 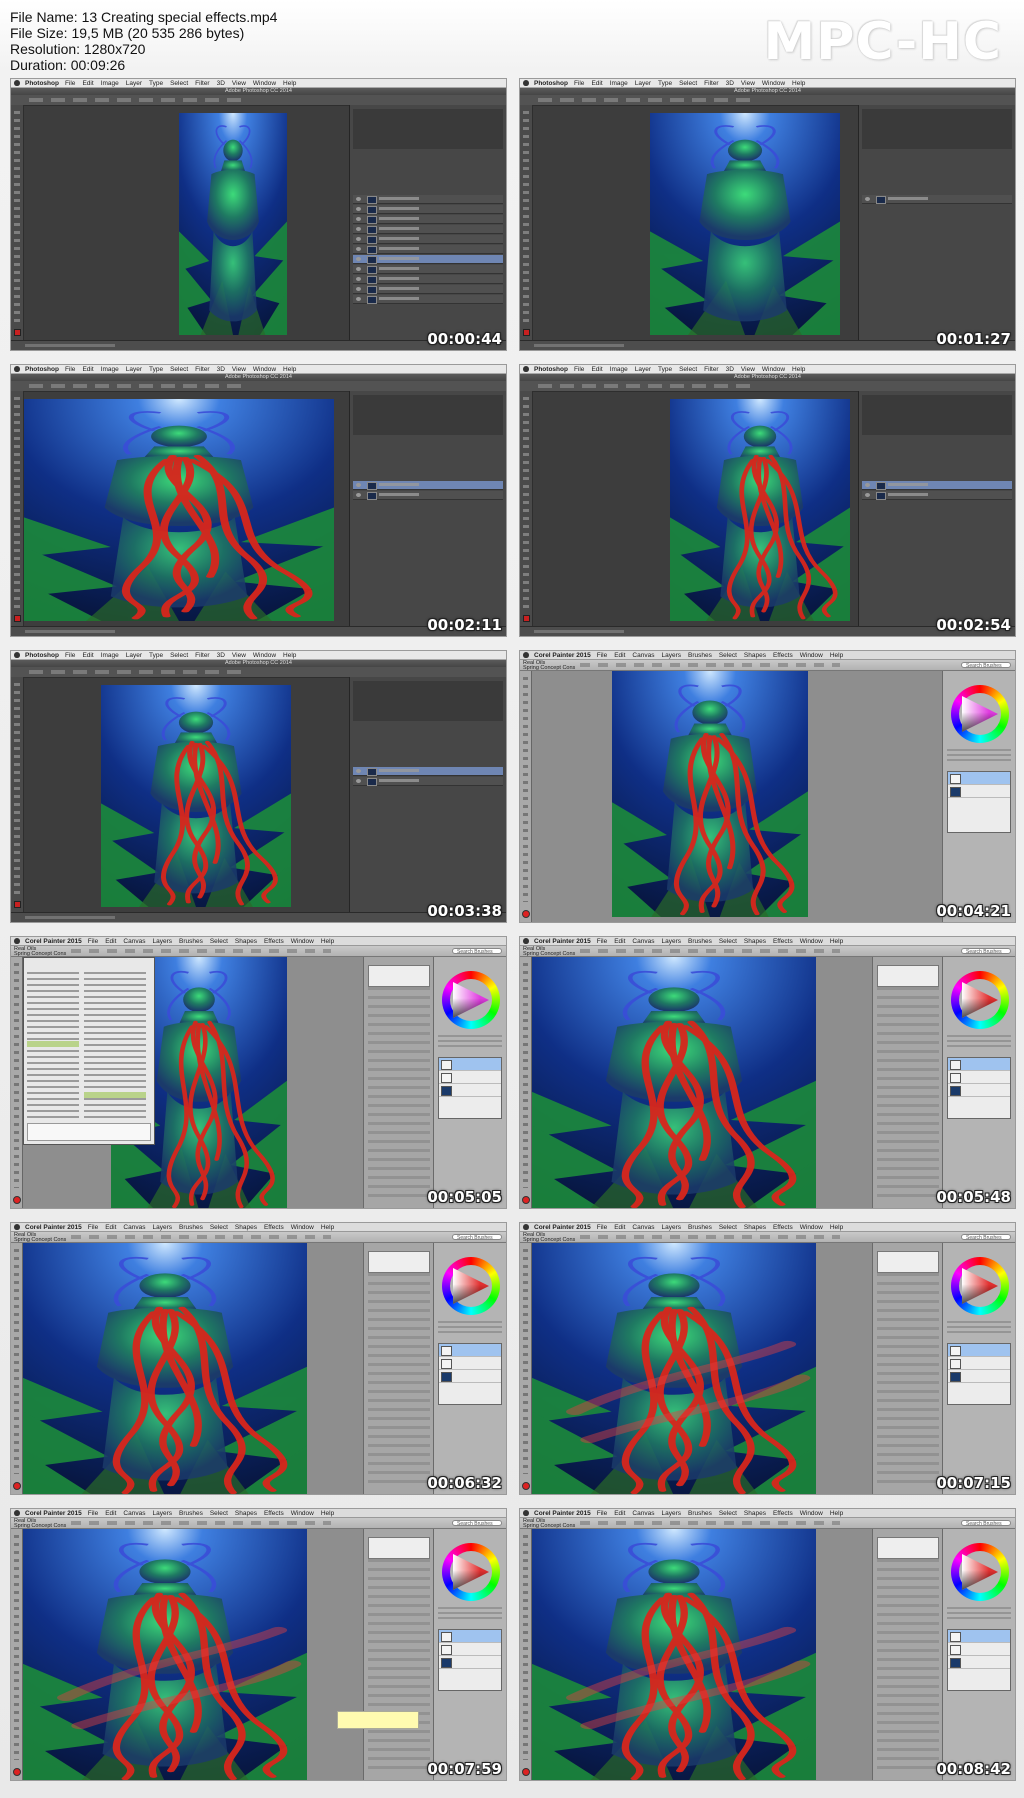 What do you see at coordinates (258, 951) in the screenshot?
I see `property-bar` at bounding box center [258, 951].